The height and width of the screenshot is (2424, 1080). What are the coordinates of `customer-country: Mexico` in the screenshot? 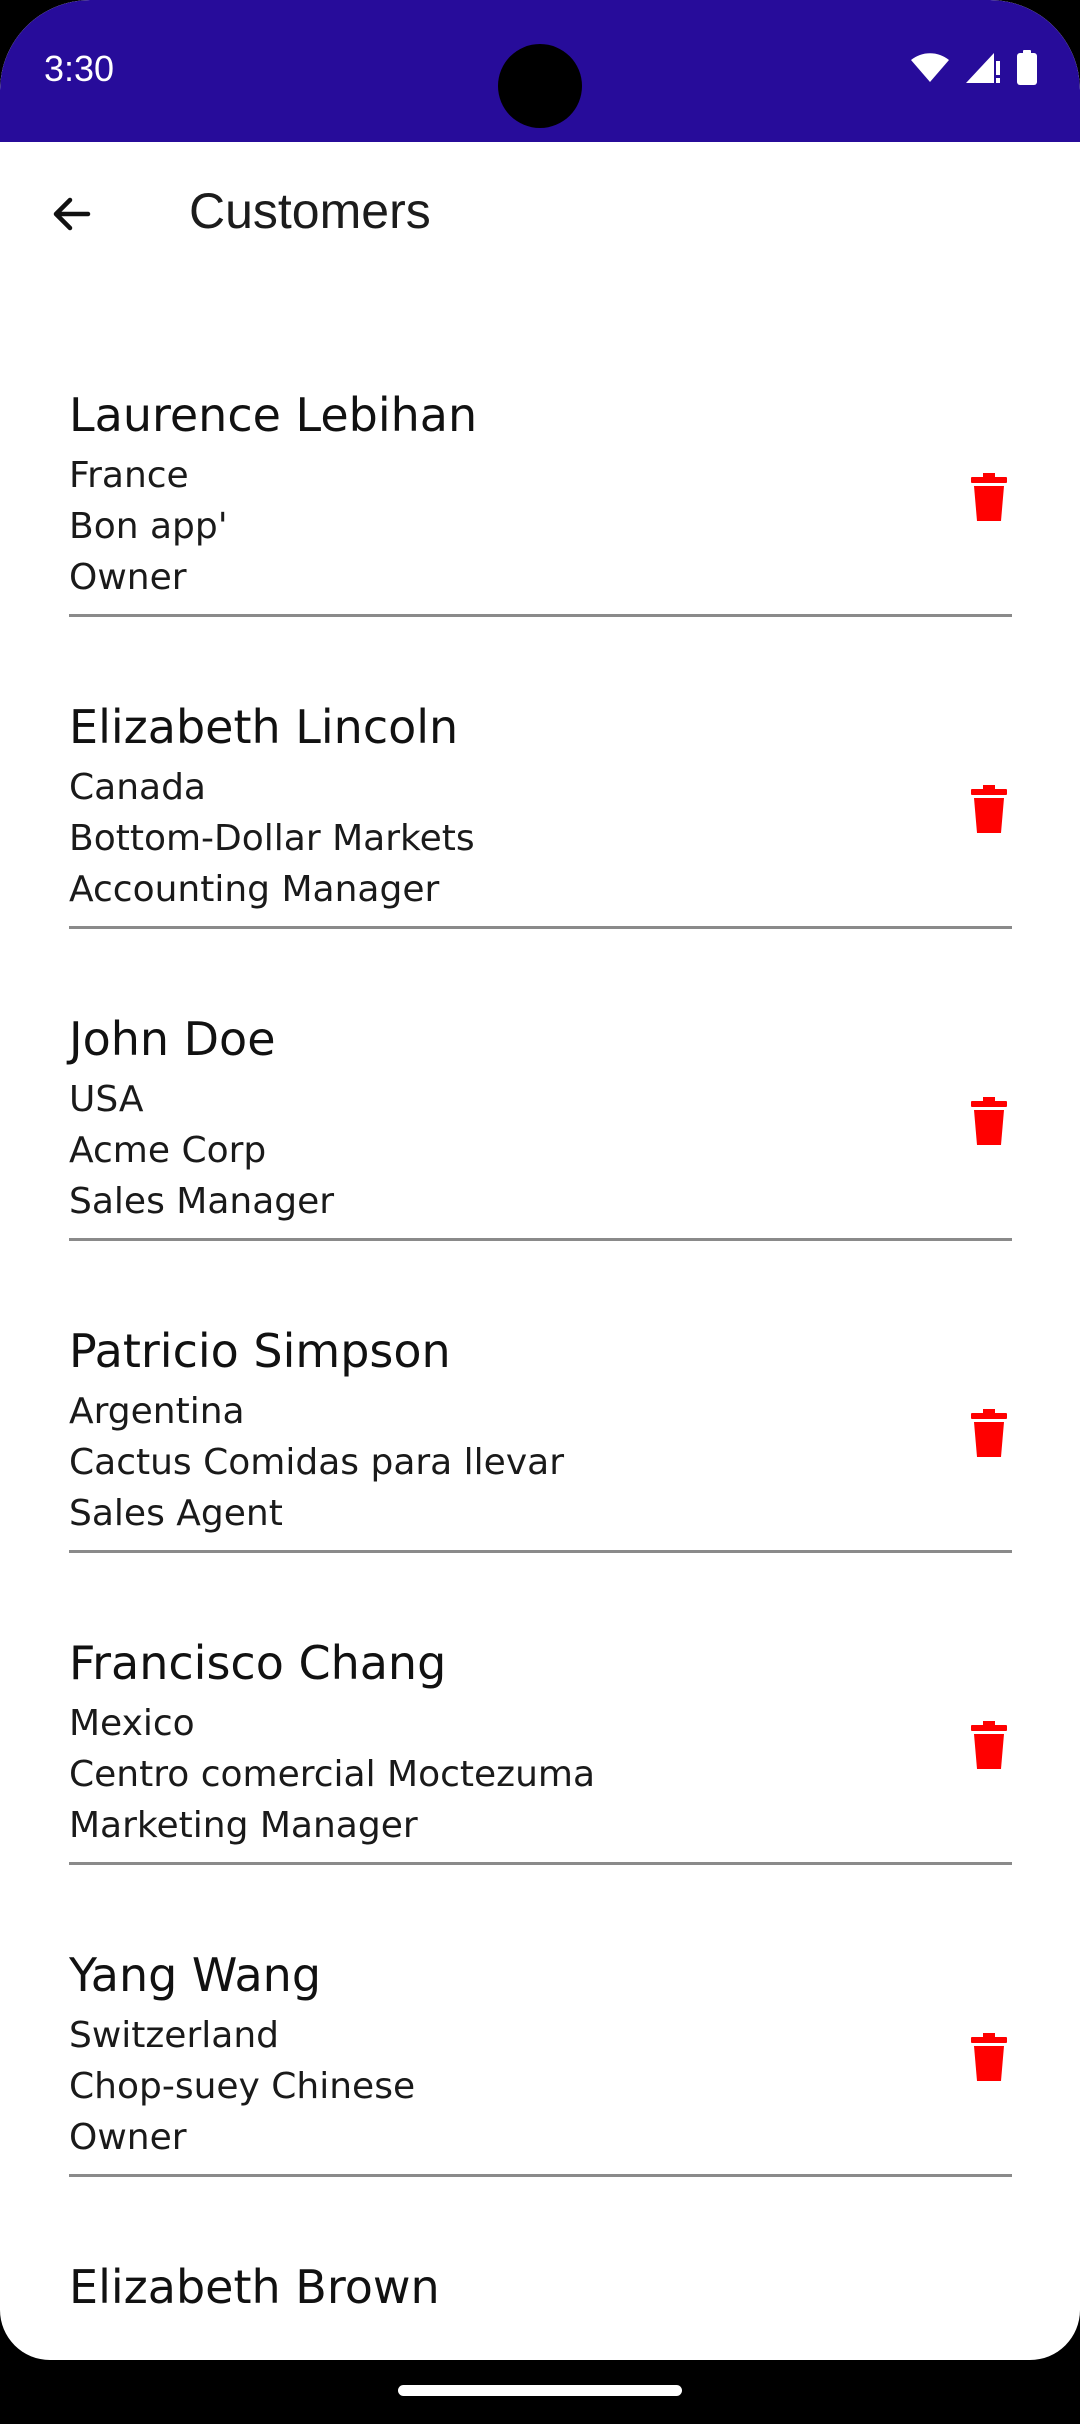 It's located at (132, 1723).